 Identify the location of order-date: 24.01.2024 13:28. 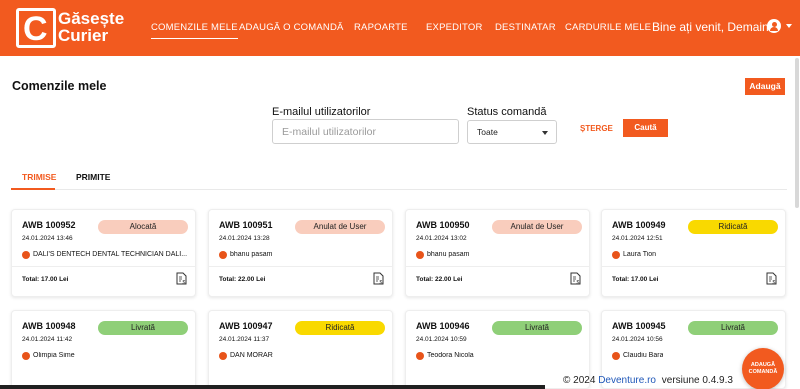
(244, 238).